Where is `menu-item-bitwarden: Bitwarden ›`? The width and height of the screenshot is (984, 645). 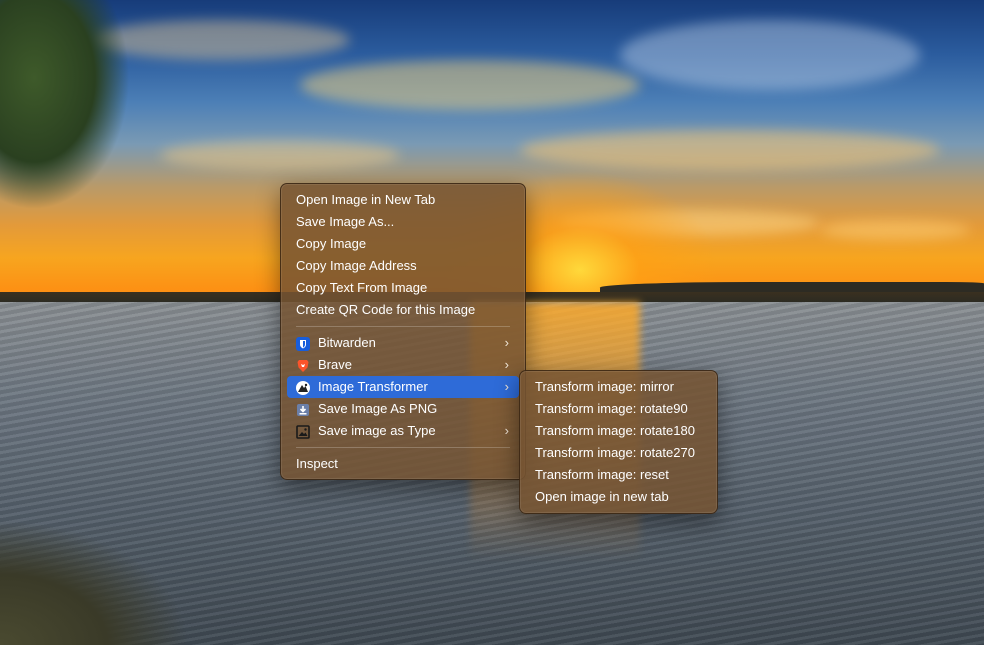 menu-item-bitwarden: Bitwarden › is located at coordinates (403, 343).